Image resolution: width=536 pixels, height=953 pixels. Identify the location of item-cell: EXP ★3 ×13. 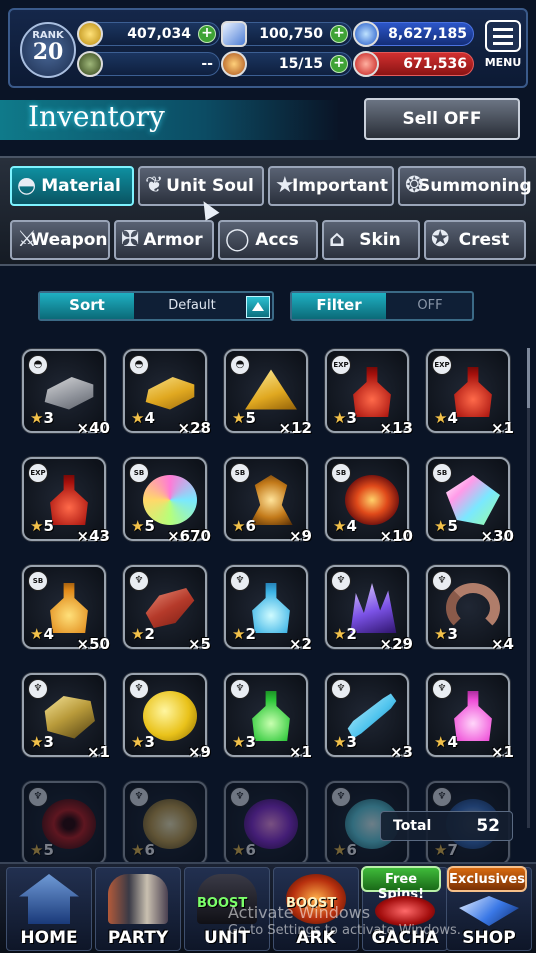
(373, 393).